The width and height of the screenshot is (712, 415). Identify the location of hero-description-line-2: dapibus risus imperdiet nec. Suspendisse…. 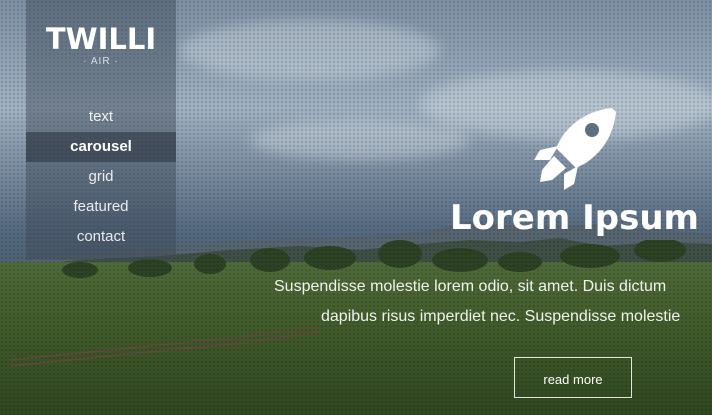
(501, 316).